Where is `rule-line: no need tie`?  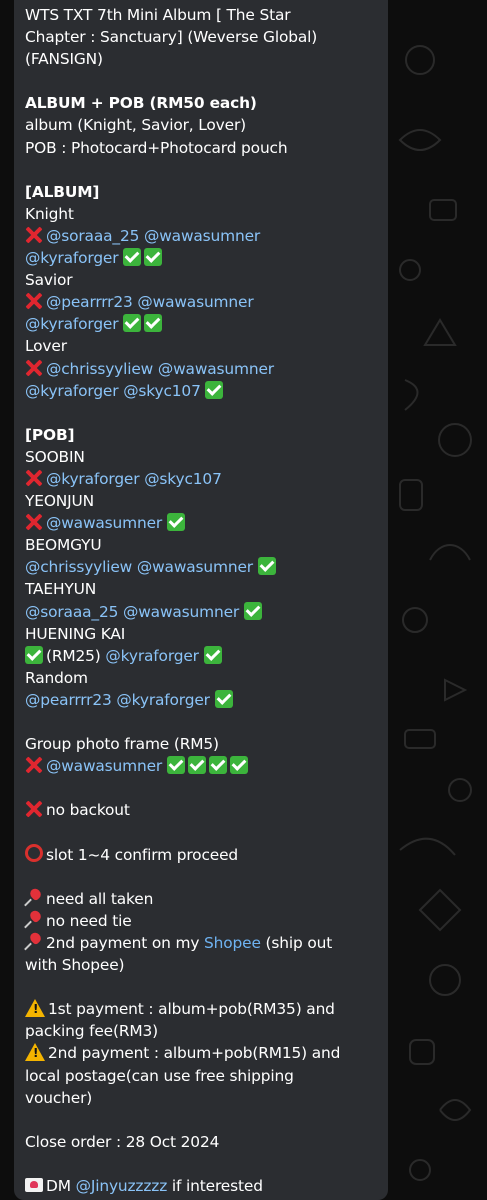
rule-line: no need tie is located at coordinates (206, 921).